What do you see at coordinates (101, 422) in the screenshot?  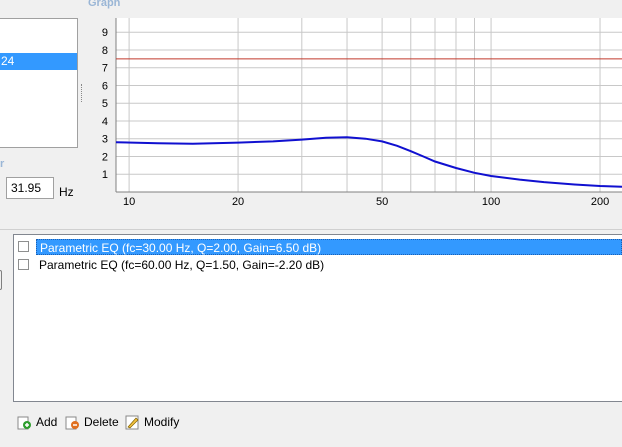 I see `delete-button-label: Delete` at bounding box center [101, 422].